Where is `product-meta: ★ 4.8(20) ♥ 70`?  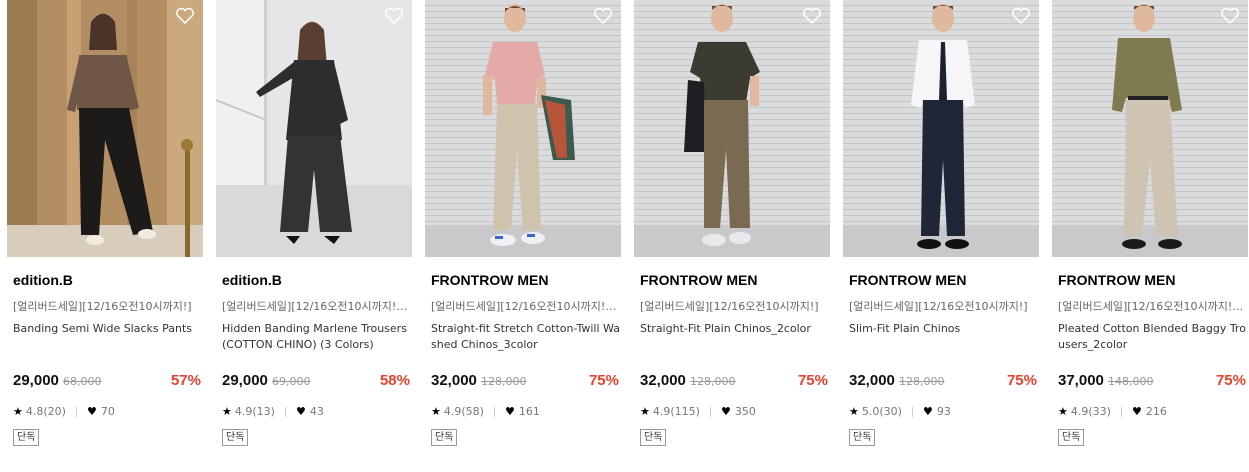 product-meta: ★ 4.8(20) ♥ 70 is located at coordinates (64, 411).